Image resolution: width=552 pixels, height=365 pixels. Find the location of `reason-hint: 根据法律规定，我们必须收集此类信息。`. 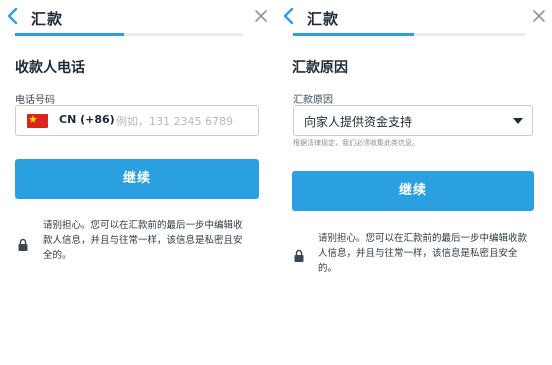

reason-hint: 根据法律规定，我们必须收集此类信息。 is located at coordinates (356, 143).